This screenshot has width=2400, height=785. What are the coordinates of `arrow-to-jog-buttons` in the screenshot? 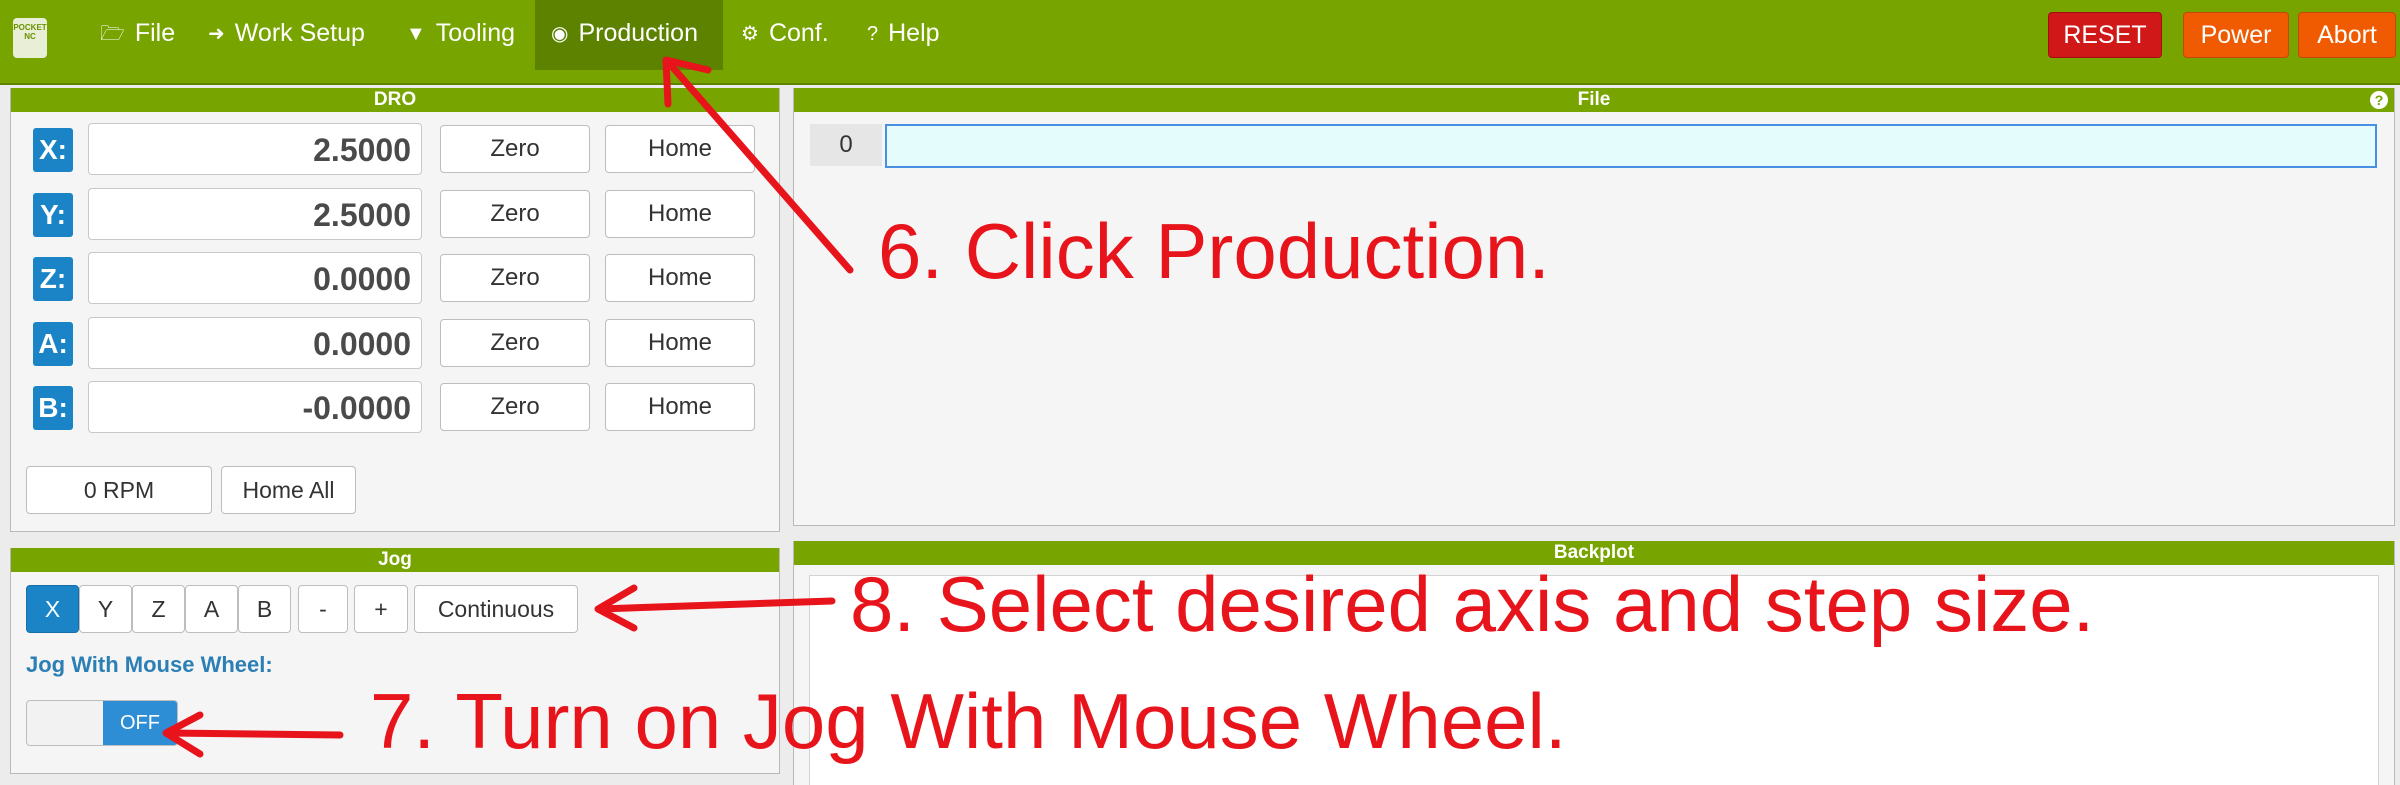 It's located at (716, 605).